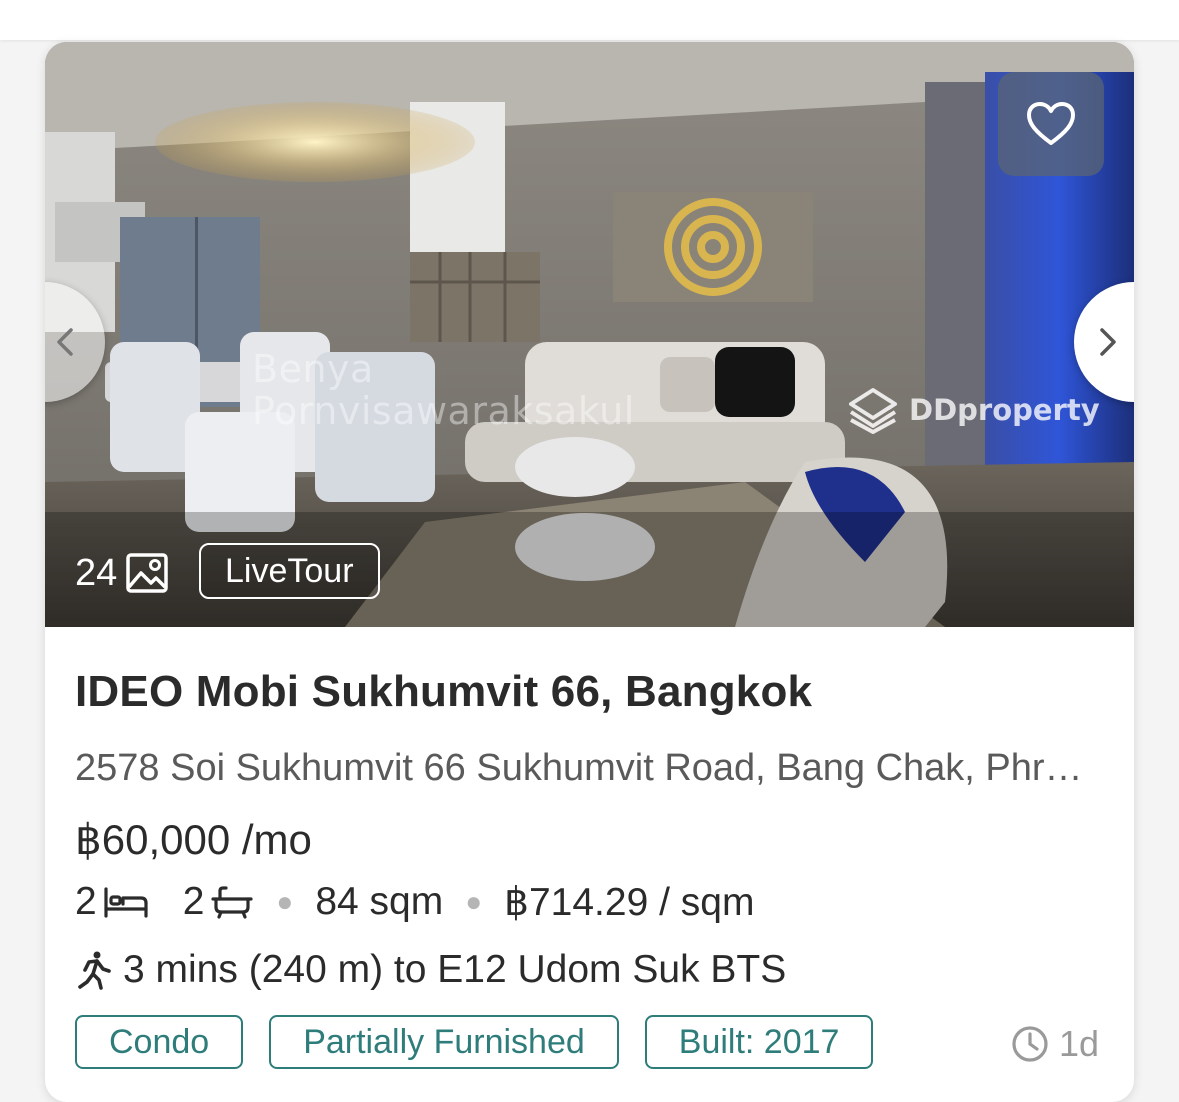 The width and height of the screenshot is (1179, 1102). What do you see at coordinates (232, 902) in the screenshot?
I see `bathtub-icon` at bounding box center [232, 902].